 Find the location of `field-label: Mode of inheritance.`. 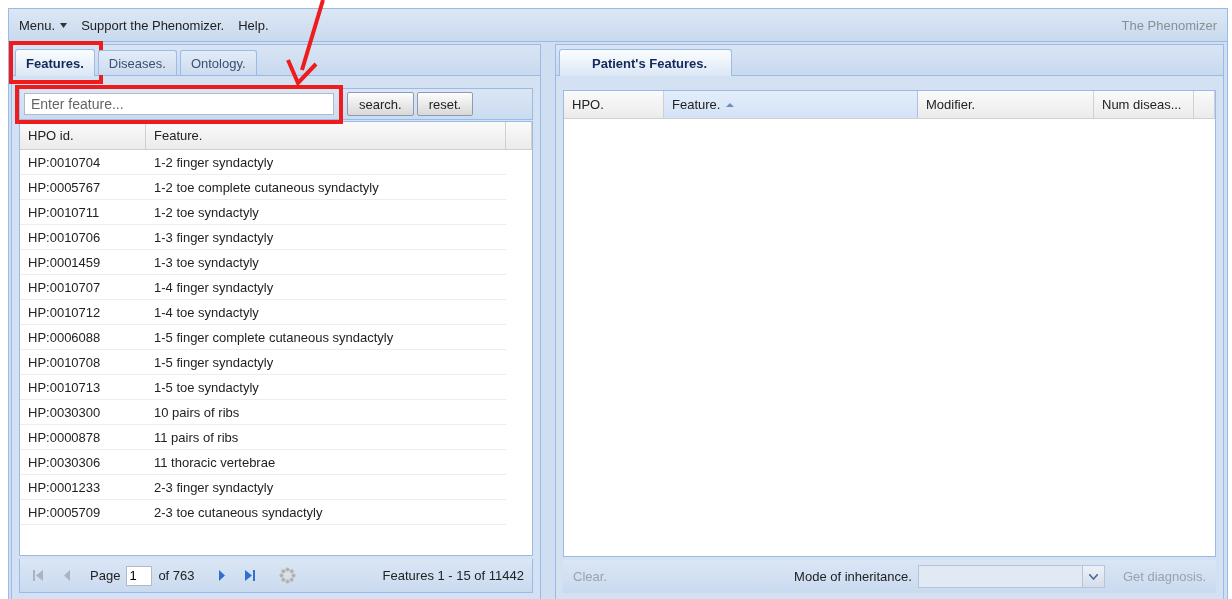

field-label: Mode of inheritance. is located at coordinates (853, 576).